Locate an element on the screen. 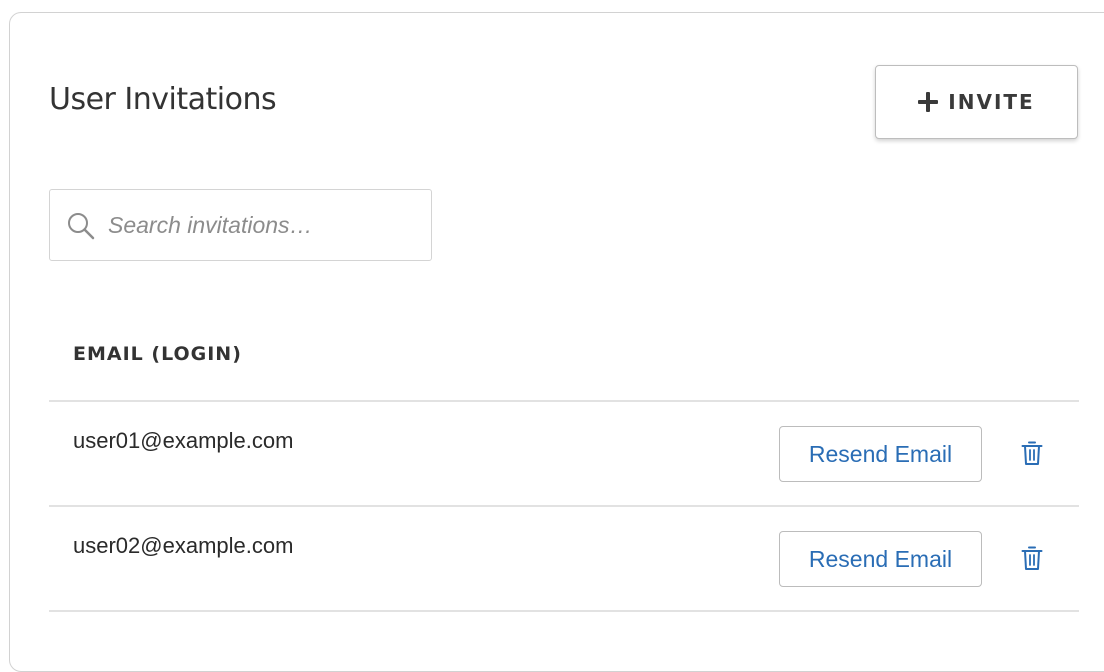 The width and height of the screenshot is (1104, 672). search-input is located at coordinates (265, 225).